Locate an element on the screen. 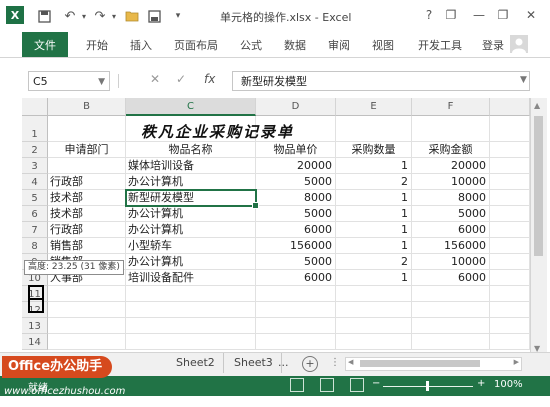 Image resolution: width=550 pixels, height=407 pixels. cell-d14 is located at coordinates (296, 342).